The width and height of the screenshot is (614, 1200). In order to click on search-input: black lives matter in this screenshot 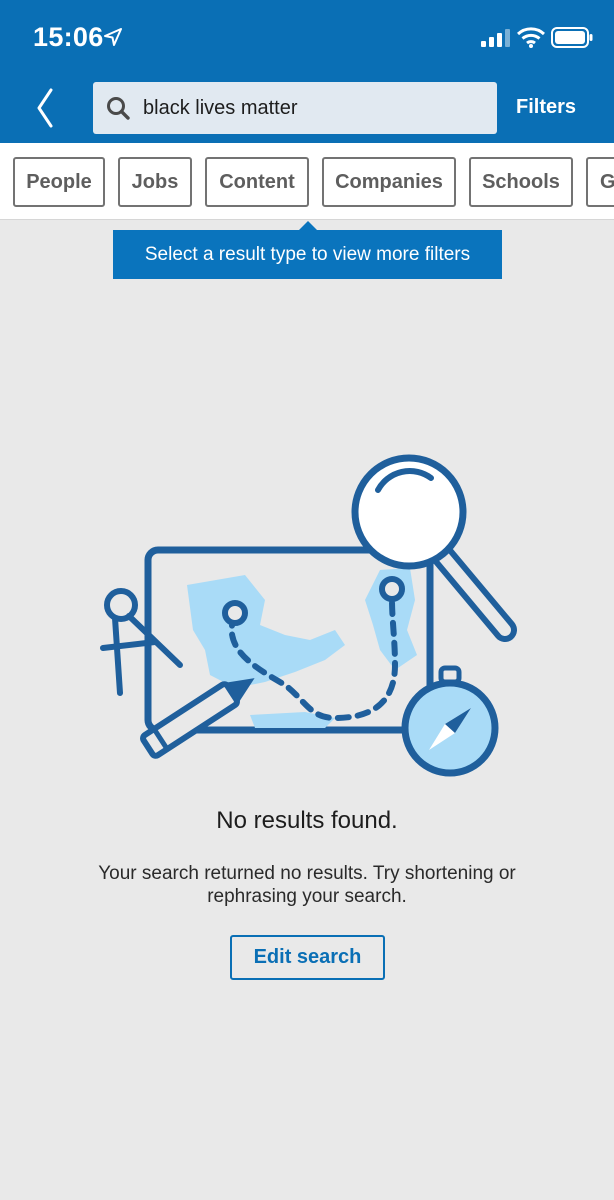, I will do `click(295, 108)`.